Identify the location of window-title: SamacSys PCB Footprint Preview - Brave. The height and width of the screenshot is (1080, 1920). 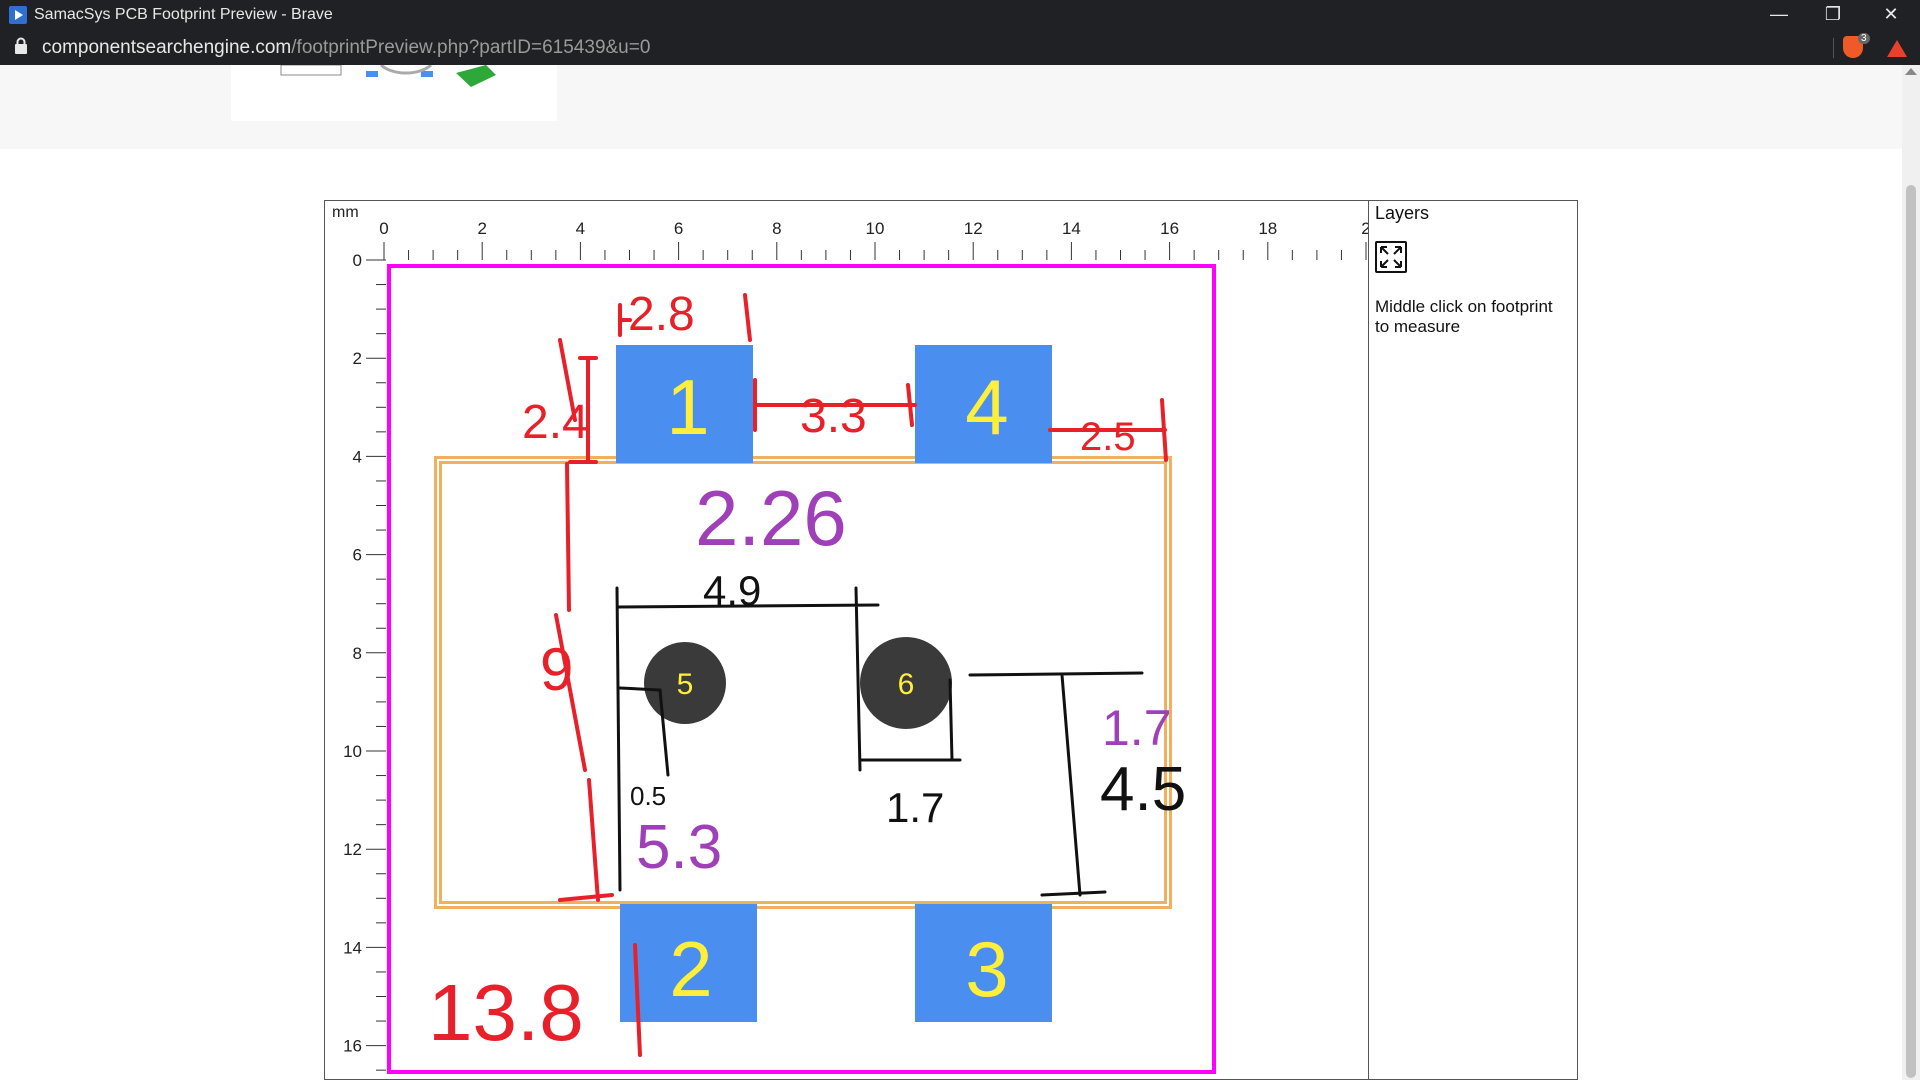
(183, 14).